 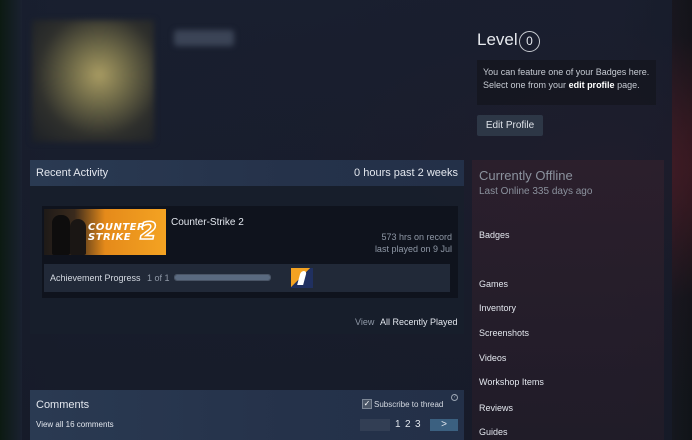 What do you see at coordinates (492, 358) in the screenshot?
I see `nav-link-videos: Videos` at bounding box center [492, 358].